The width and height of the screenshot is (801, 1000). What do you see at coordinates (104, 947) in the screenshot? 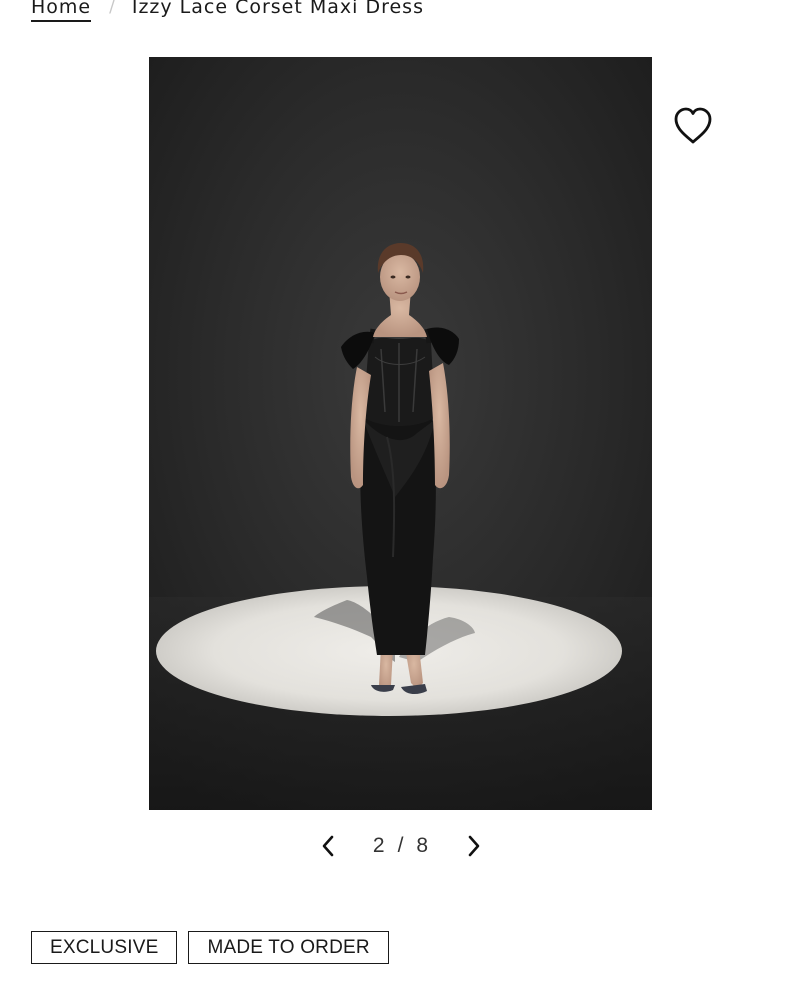
I see `badge-exclusive: EXCLUSIVE` at bounding box center [104, 947].